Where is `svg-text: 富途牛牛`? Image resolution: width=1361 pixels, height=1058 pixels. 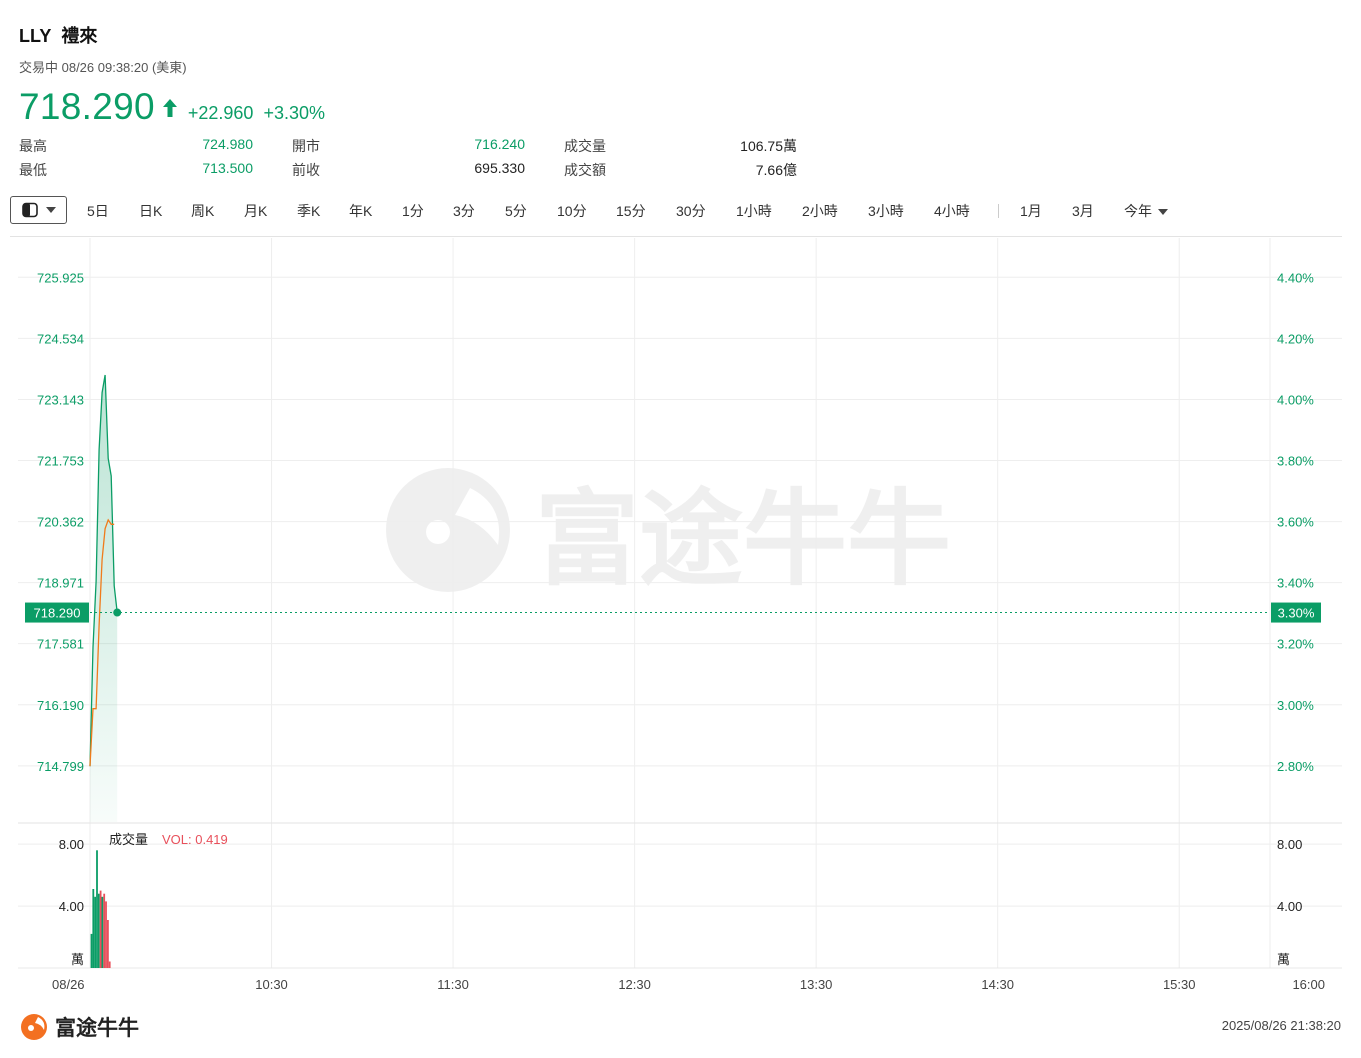 svg-text: 富途牛牛 is located at coordinates (743, 539).